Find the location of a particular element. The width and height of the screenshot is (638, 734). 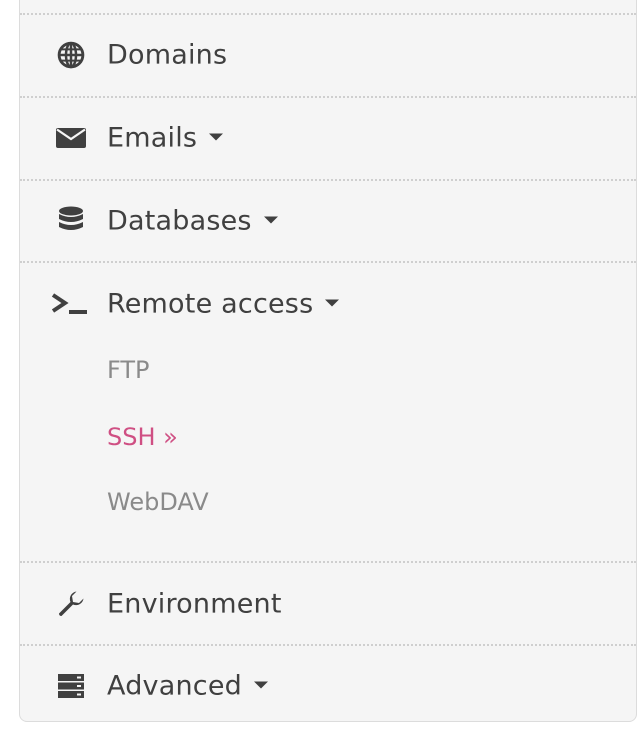

nav-item-label: Environment is located at coordinates (194, 604).